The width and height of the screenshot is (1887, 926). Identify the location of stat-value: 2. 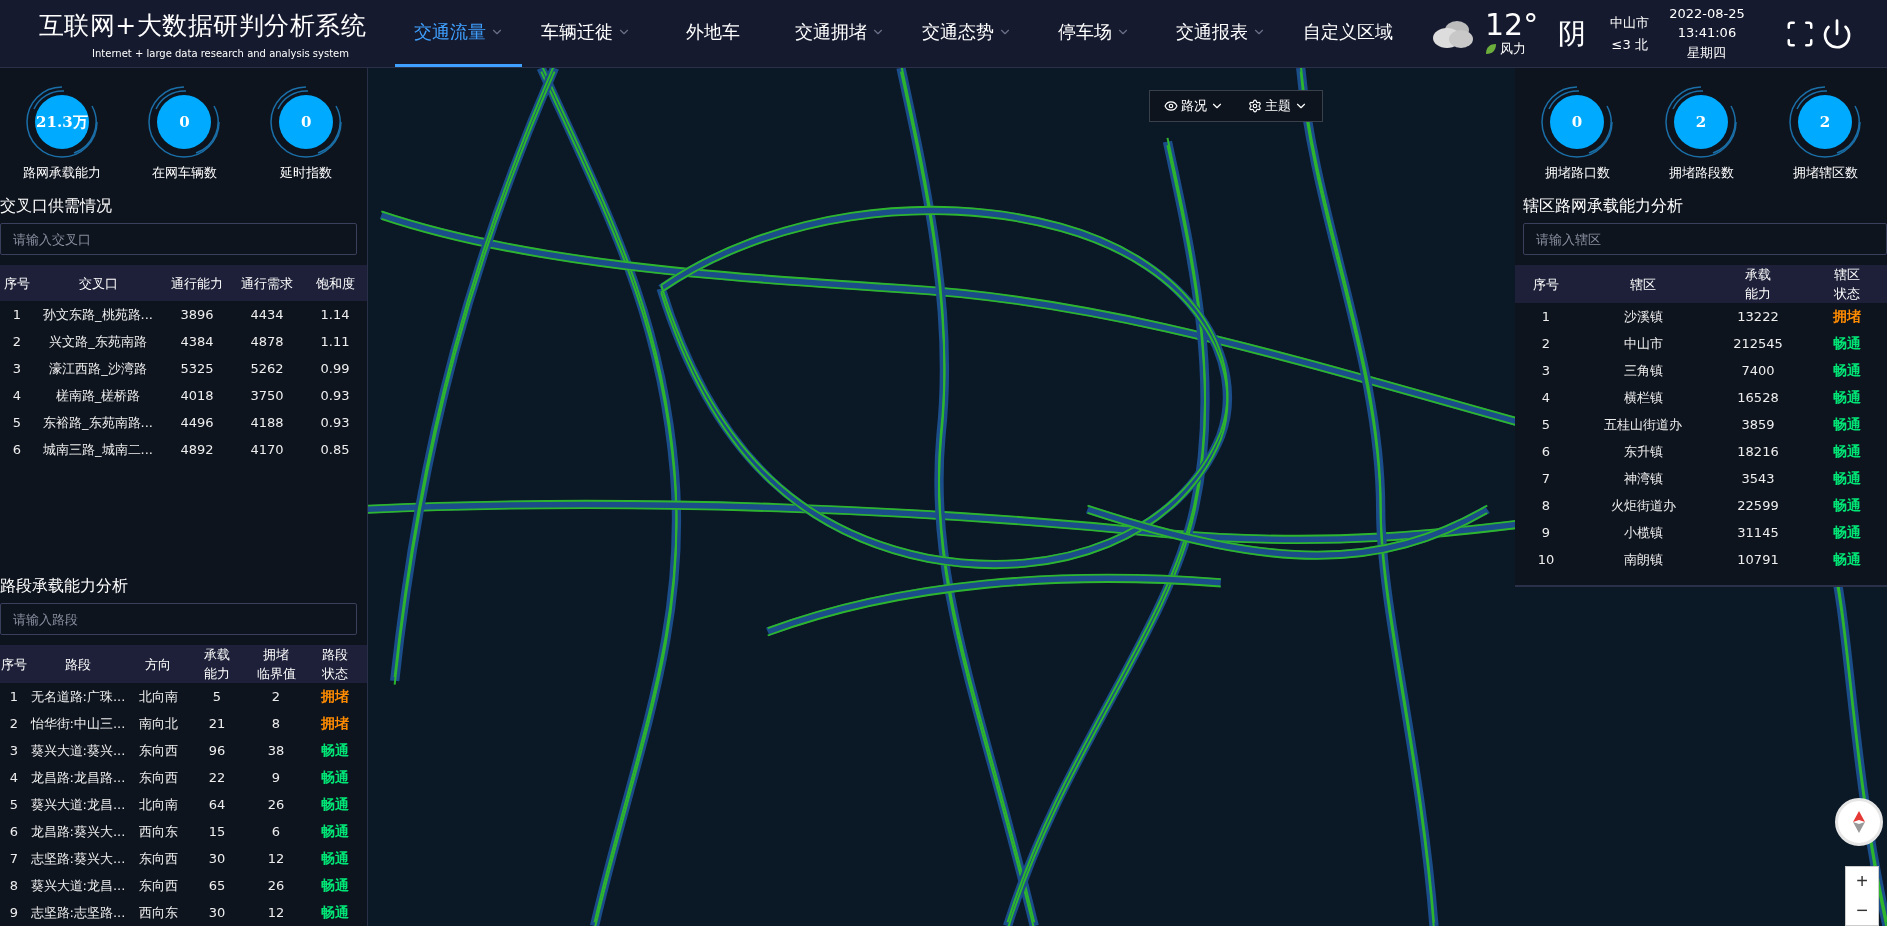
(1825, 122).